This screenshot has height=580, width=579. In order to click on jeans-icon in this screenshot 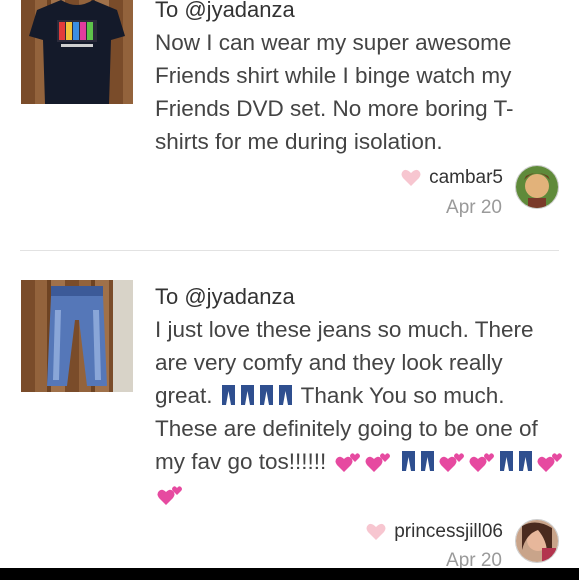, I will do `click(90, 336)`.